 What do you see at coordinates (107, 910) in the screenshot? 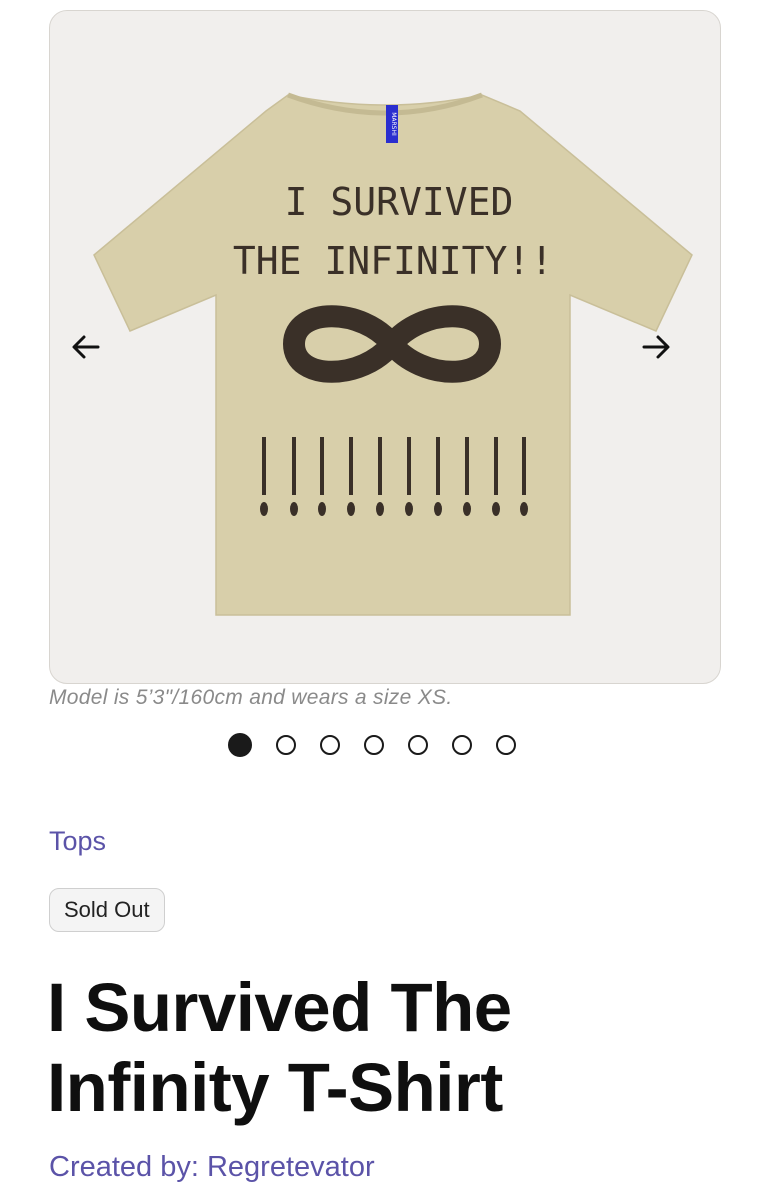
I see `status-badge: Sold Out` at bounding box center [107, 910].